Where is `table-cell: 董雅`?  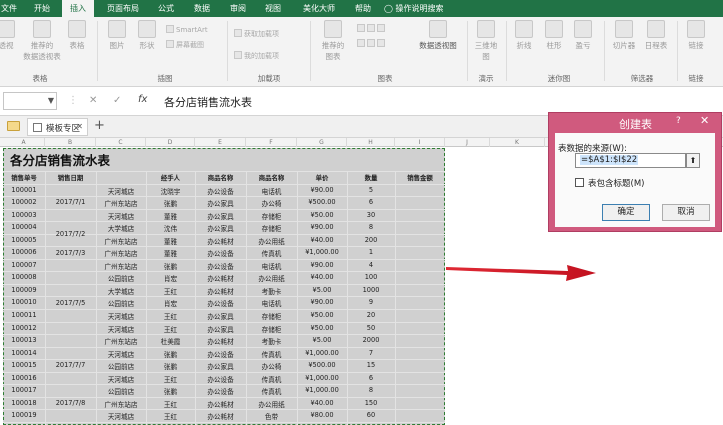
table-cell: 董雅 is located at coordinates (170, 216).